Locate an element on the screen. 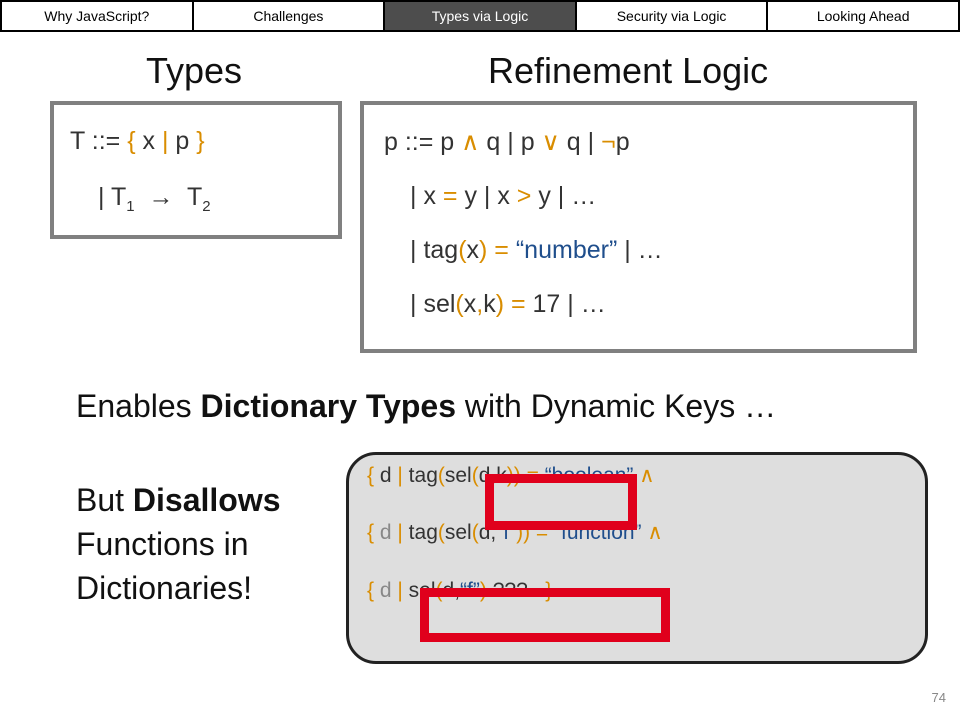 The width and height of the screenshot is (960, 720). nav-item-challenges: Challenges is located at coordinates (290, 16).